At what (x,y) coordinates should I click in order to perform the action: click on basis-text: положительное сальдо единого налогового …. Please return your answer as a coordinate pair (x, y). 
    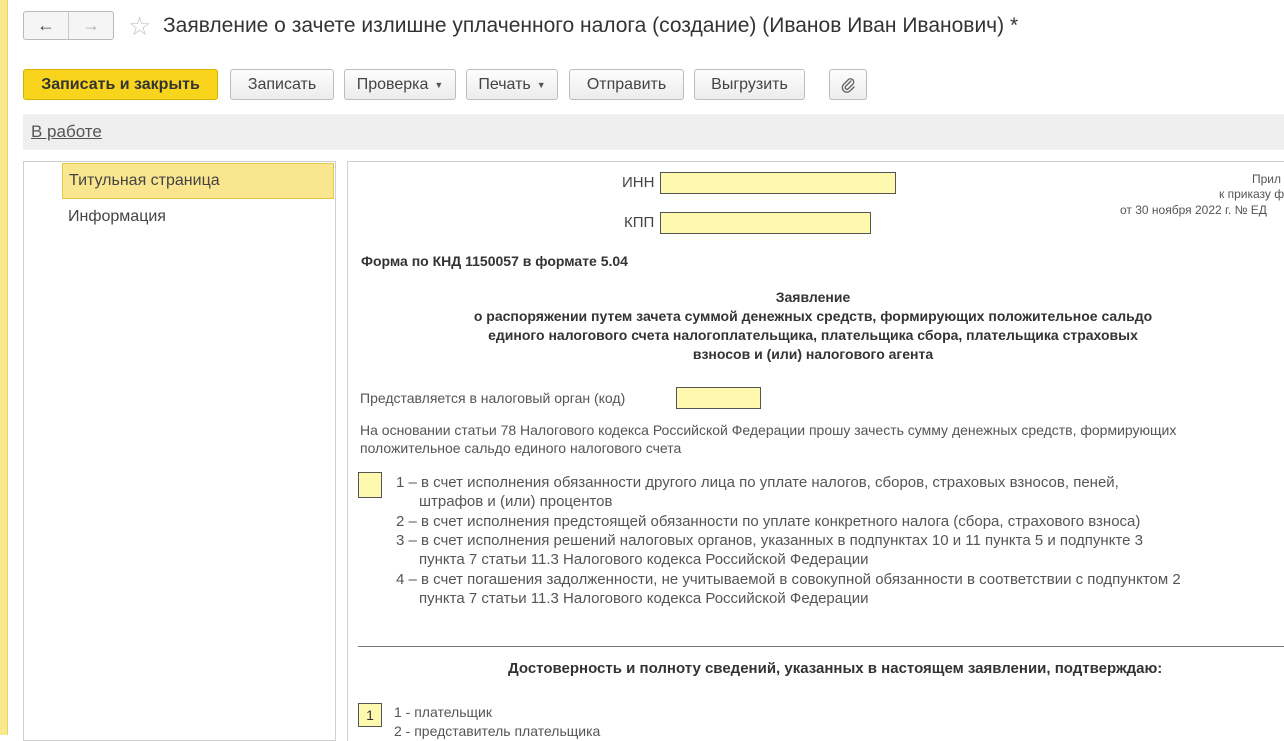
    Looking at the image, I should click on (521, 448).